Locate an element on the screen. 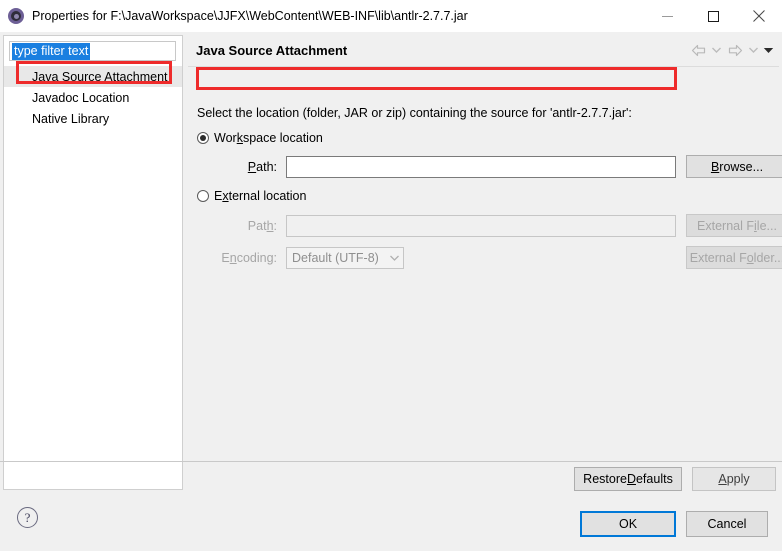 The height and width of the screenshot is (551, 782). sidebar-item-java-source-attachment: Java Source Attachment is located at coordinates (93, 76).